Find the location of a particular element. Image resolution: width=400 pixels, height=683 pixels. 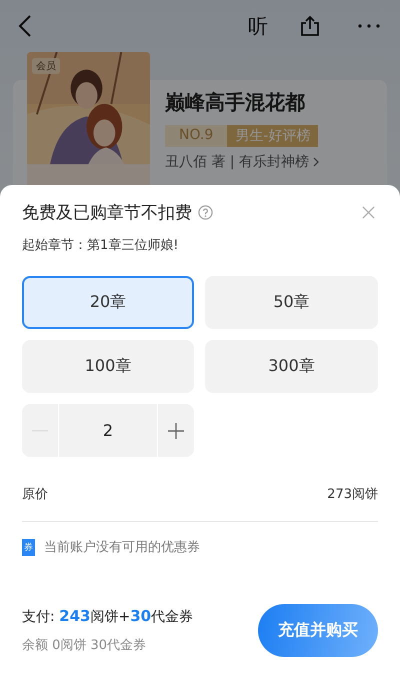

author-line: 丑八佰 著 | 有乐封神榜 is located at coordinates (237, 162).